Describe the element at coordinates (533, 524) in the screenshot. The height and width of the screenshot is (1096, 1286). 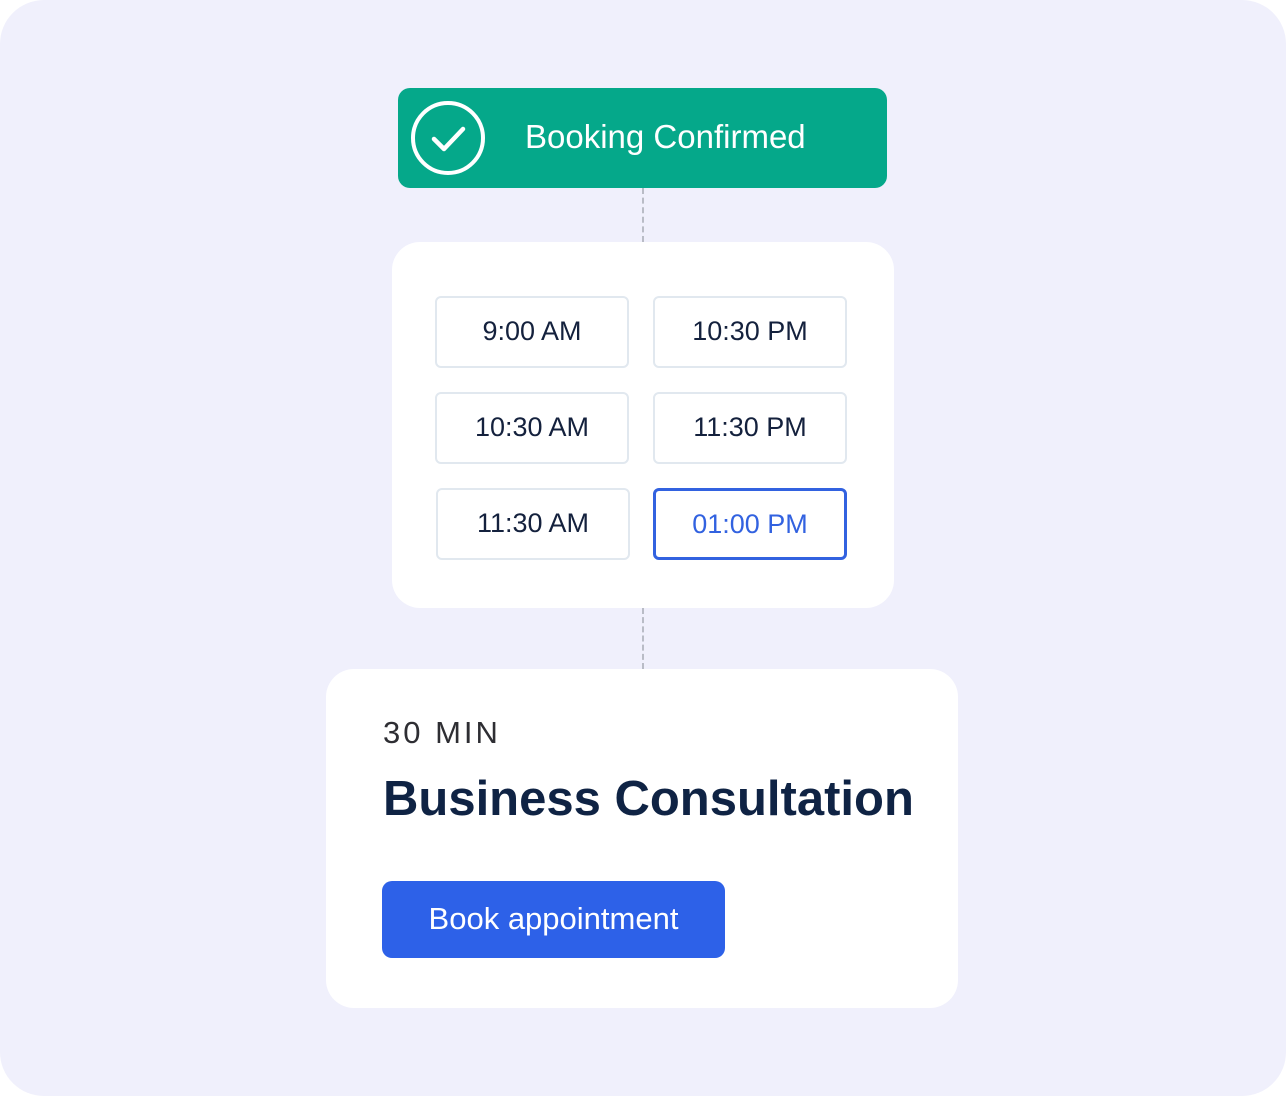
I see `time-slot-5: 11:30 AM` at that location.